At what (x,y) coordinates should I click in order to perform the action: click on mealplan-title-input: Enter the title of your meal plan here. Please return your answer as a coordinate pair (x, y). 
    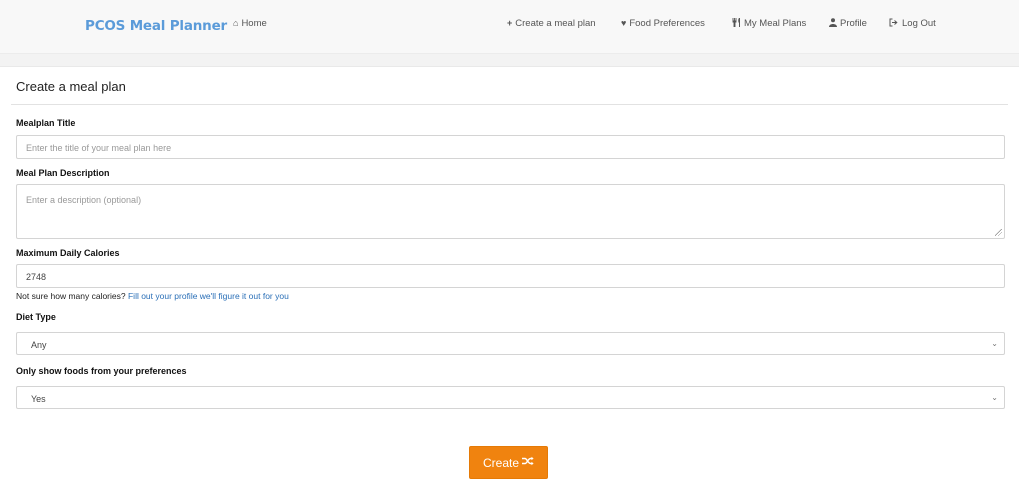
    Looking at the image, I should click on (510, 147).